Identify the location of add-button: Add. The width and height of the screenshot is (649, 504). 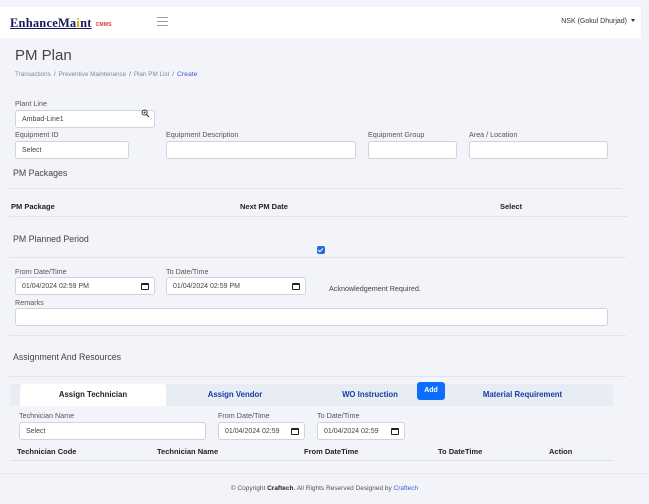
(431, 391).